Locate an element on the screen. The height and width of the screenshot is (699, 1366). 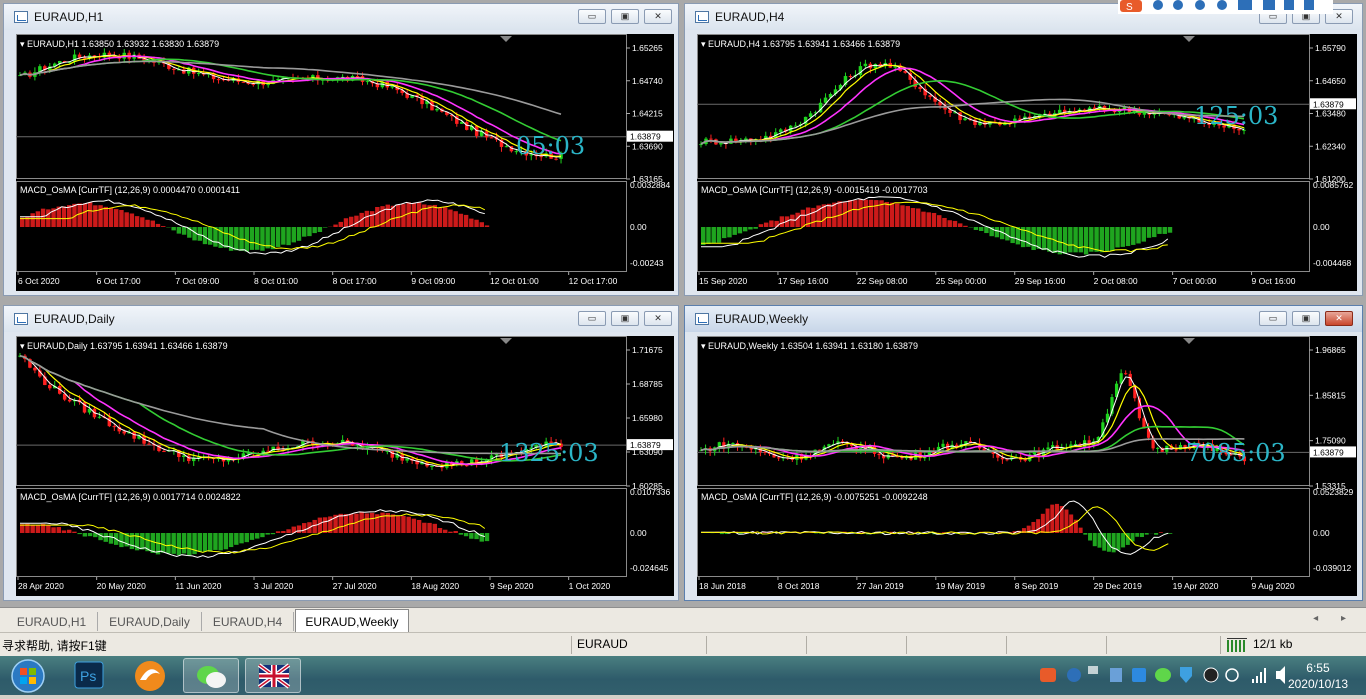
date-axis-label: 8 Oct 2018 is located at coordinates (799, 586).